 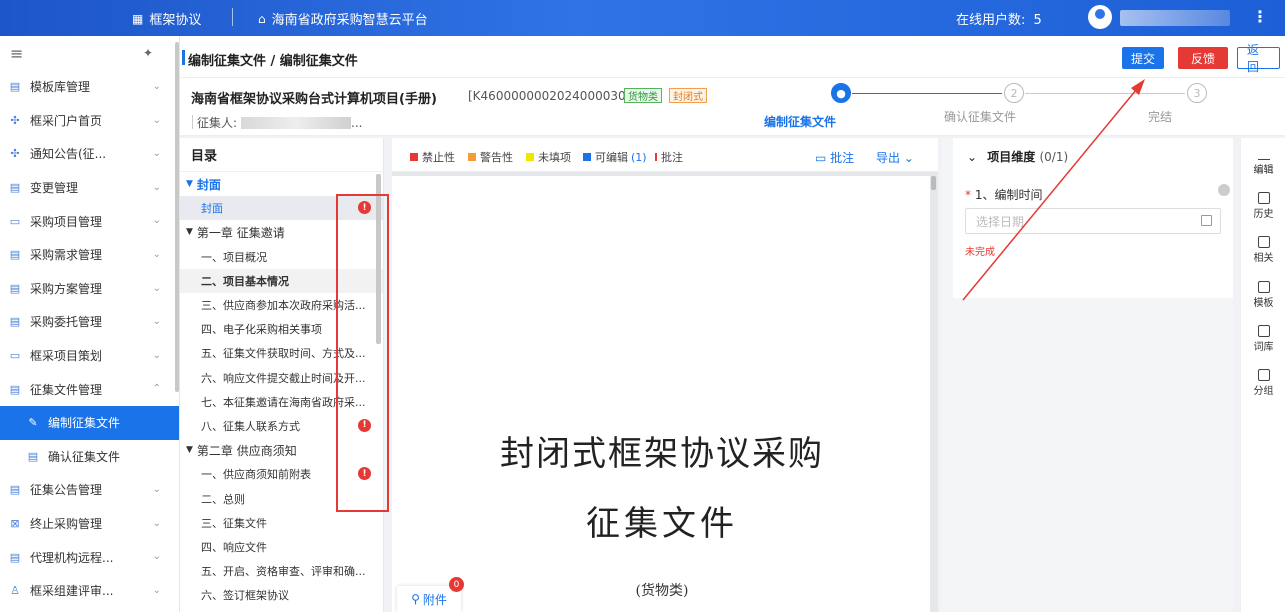 What do you see at coordinates (232, 17) in the screenshot?
I see `divider` at bounding box center [232, 17].